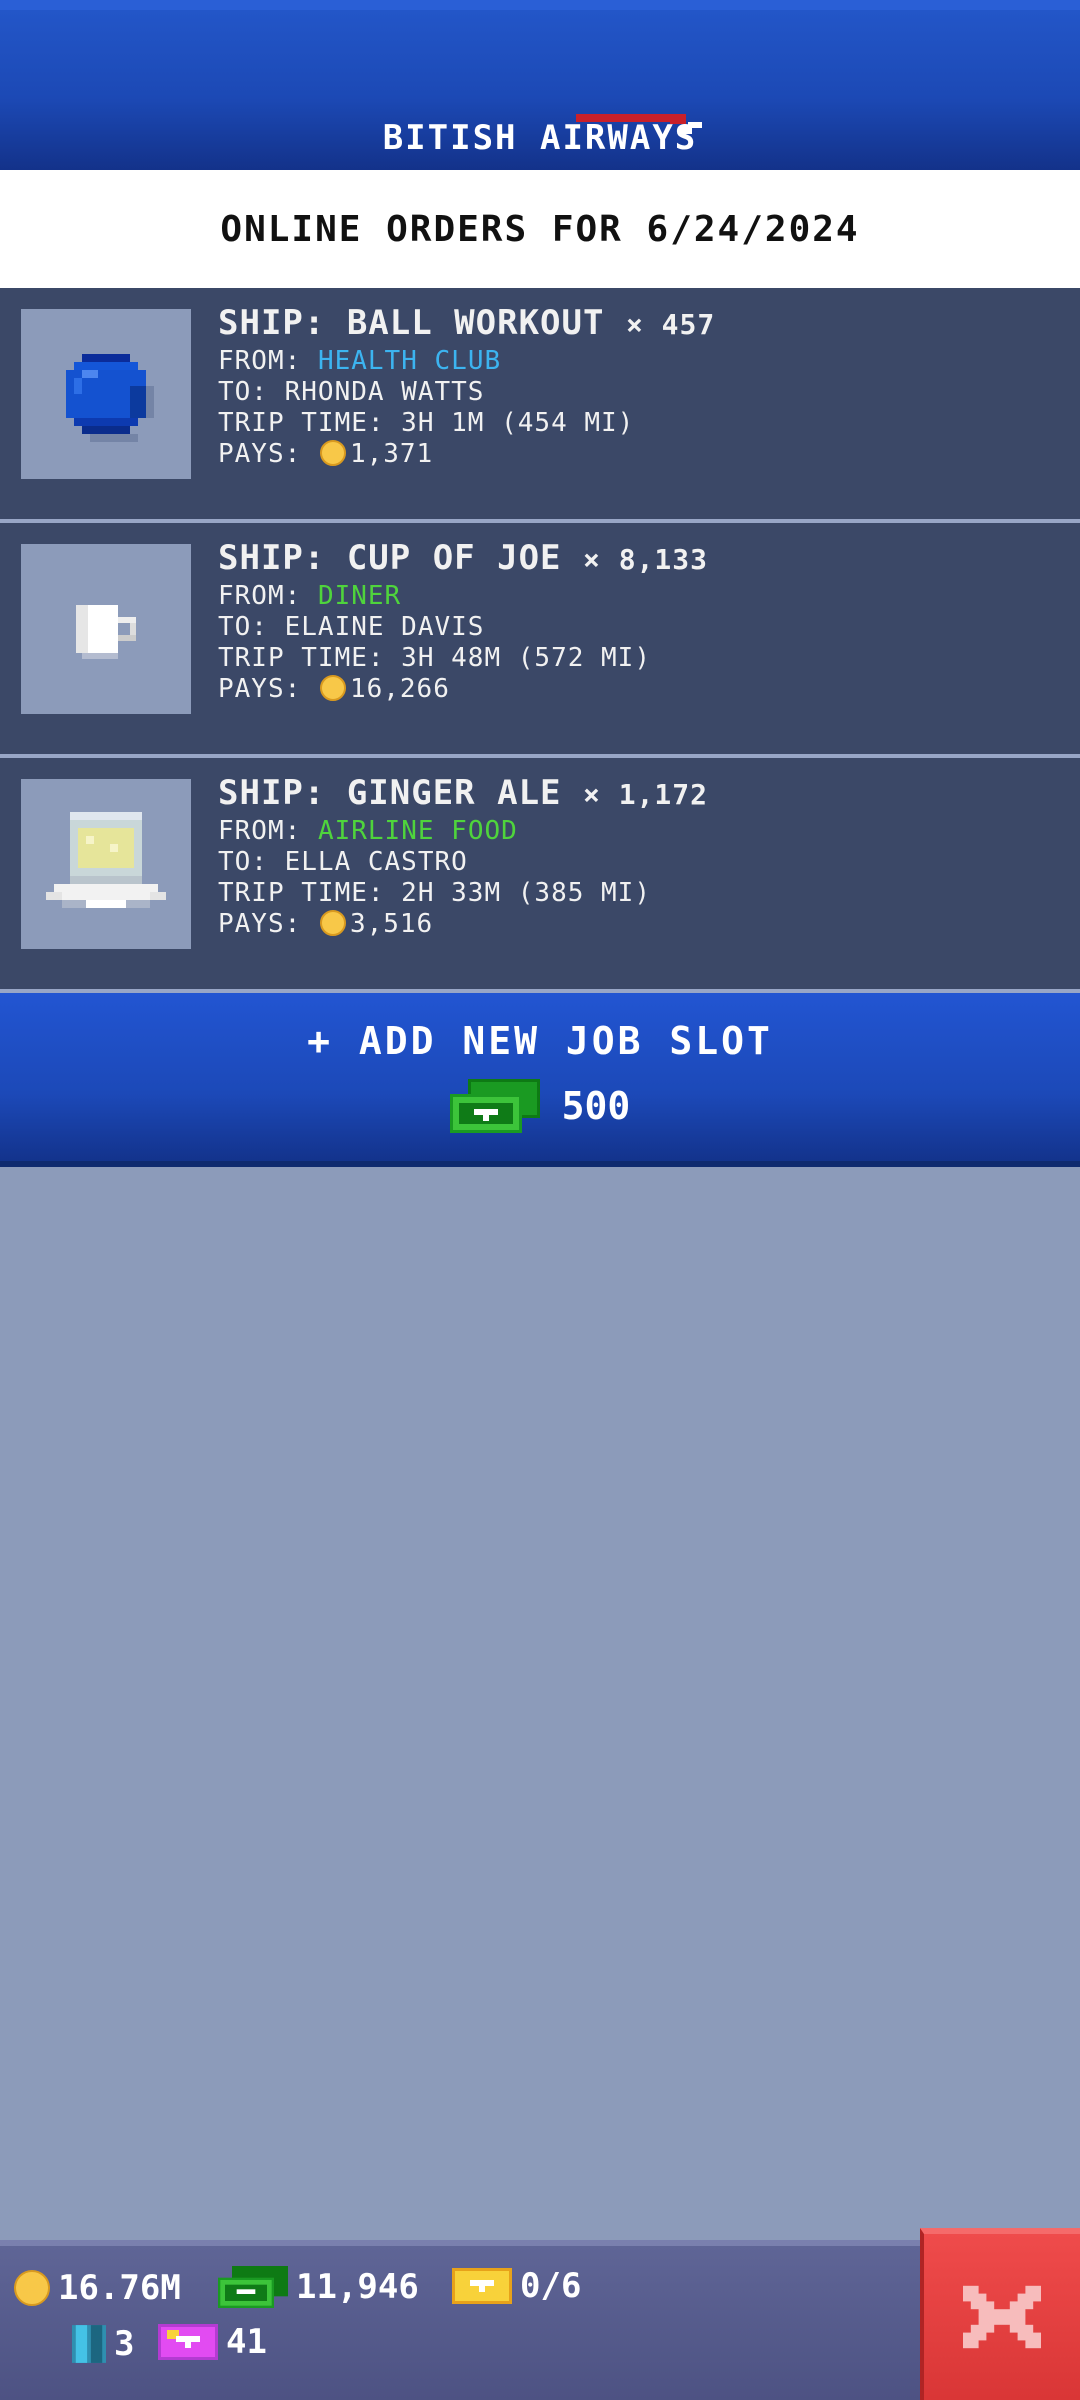  What do you see at coordinates (357, 2287) in the screenshot?
I see `bux-value: 11,946` at bounding box center [357, 2287].